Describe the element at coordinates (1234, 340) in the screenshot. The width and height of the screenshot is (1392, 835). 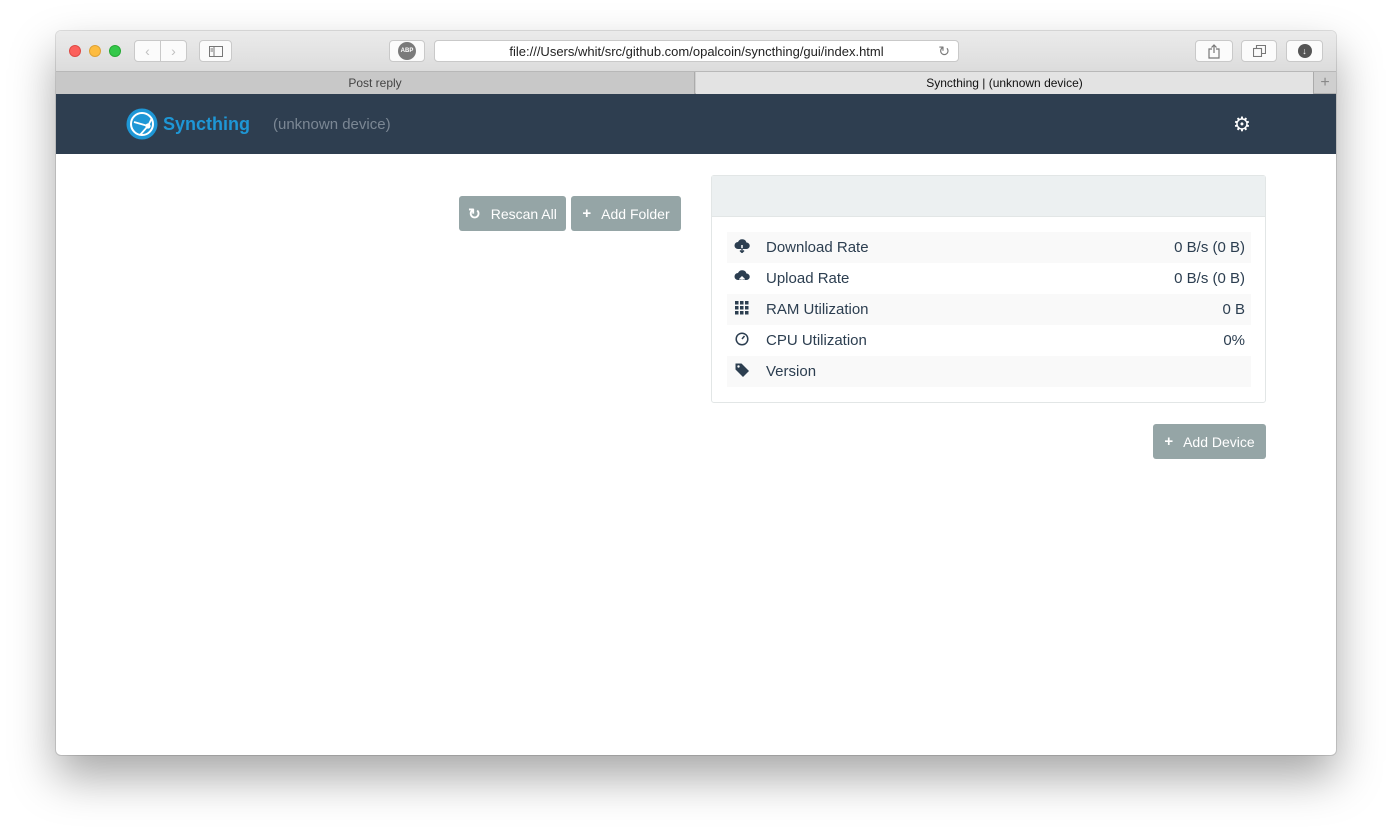
I see `stat-value: 0%` at that location.